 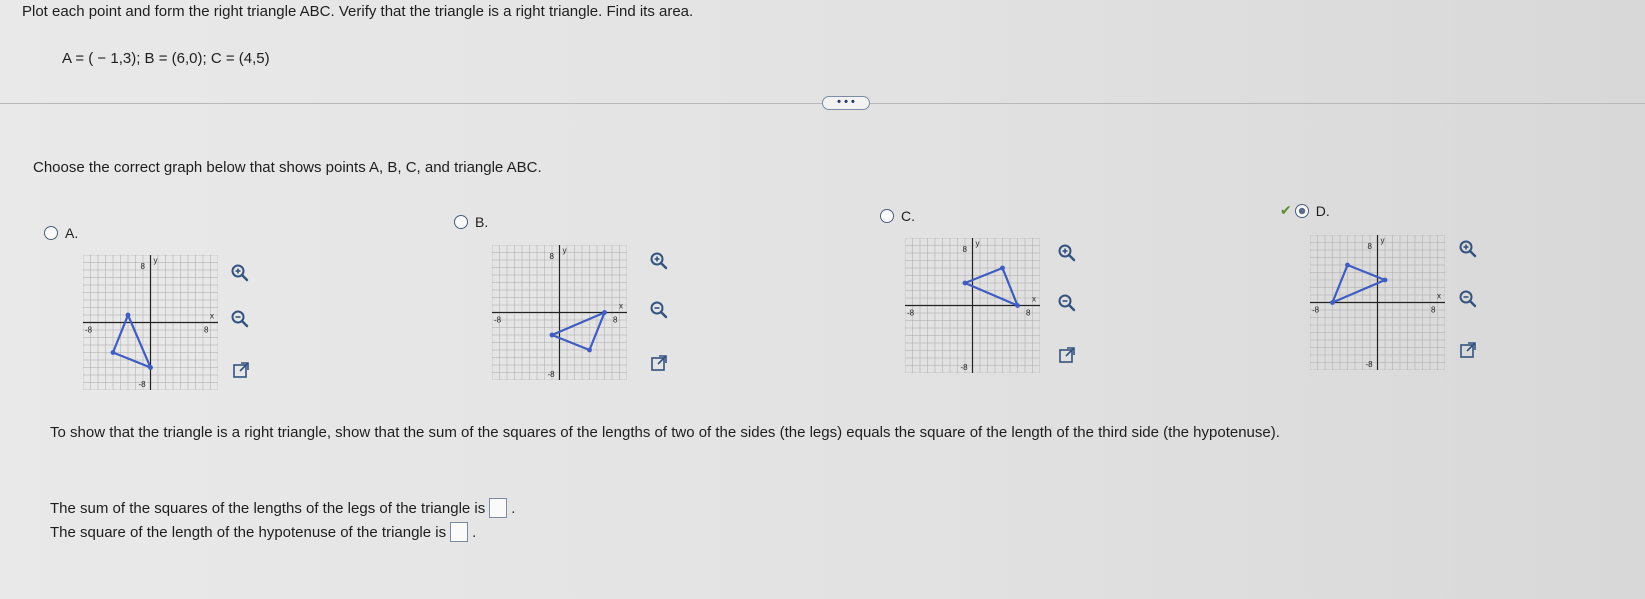 What do you see at coordinates (471, 222) in the screenshot?
I see `option-b: B.` at bounding box center [471, 222].